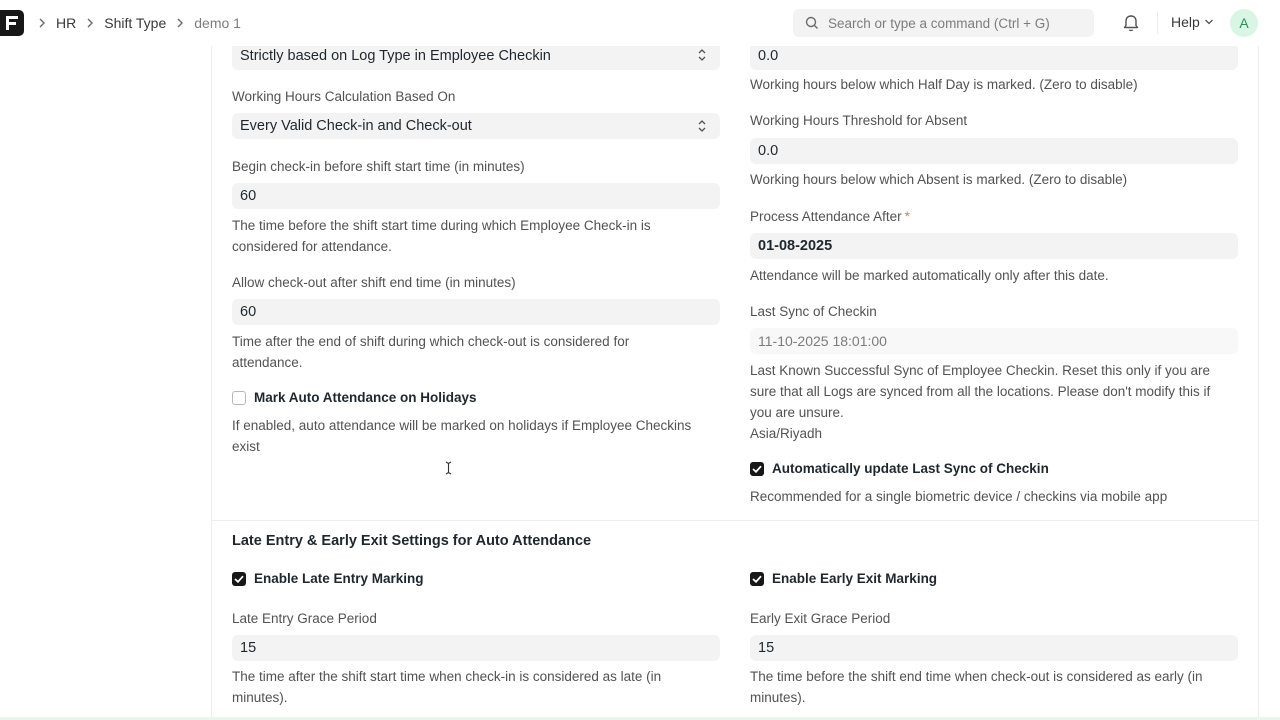 This screenshot has width=1280, height=720. What do you see at coordinates (813, 311) in the screenshot?
I see `last-sync-label: Last Sync of Checkin` at bounding box center [813, 311].